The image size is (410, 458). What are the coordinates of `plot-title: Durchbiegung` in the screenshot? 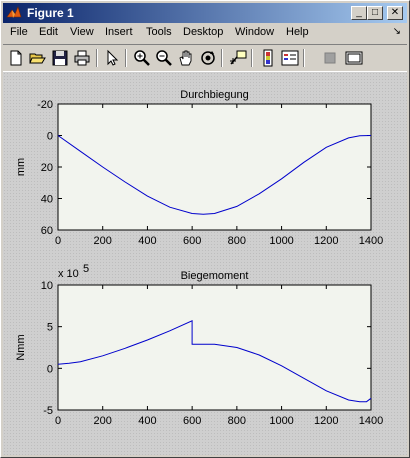 It's located at (214, 95).